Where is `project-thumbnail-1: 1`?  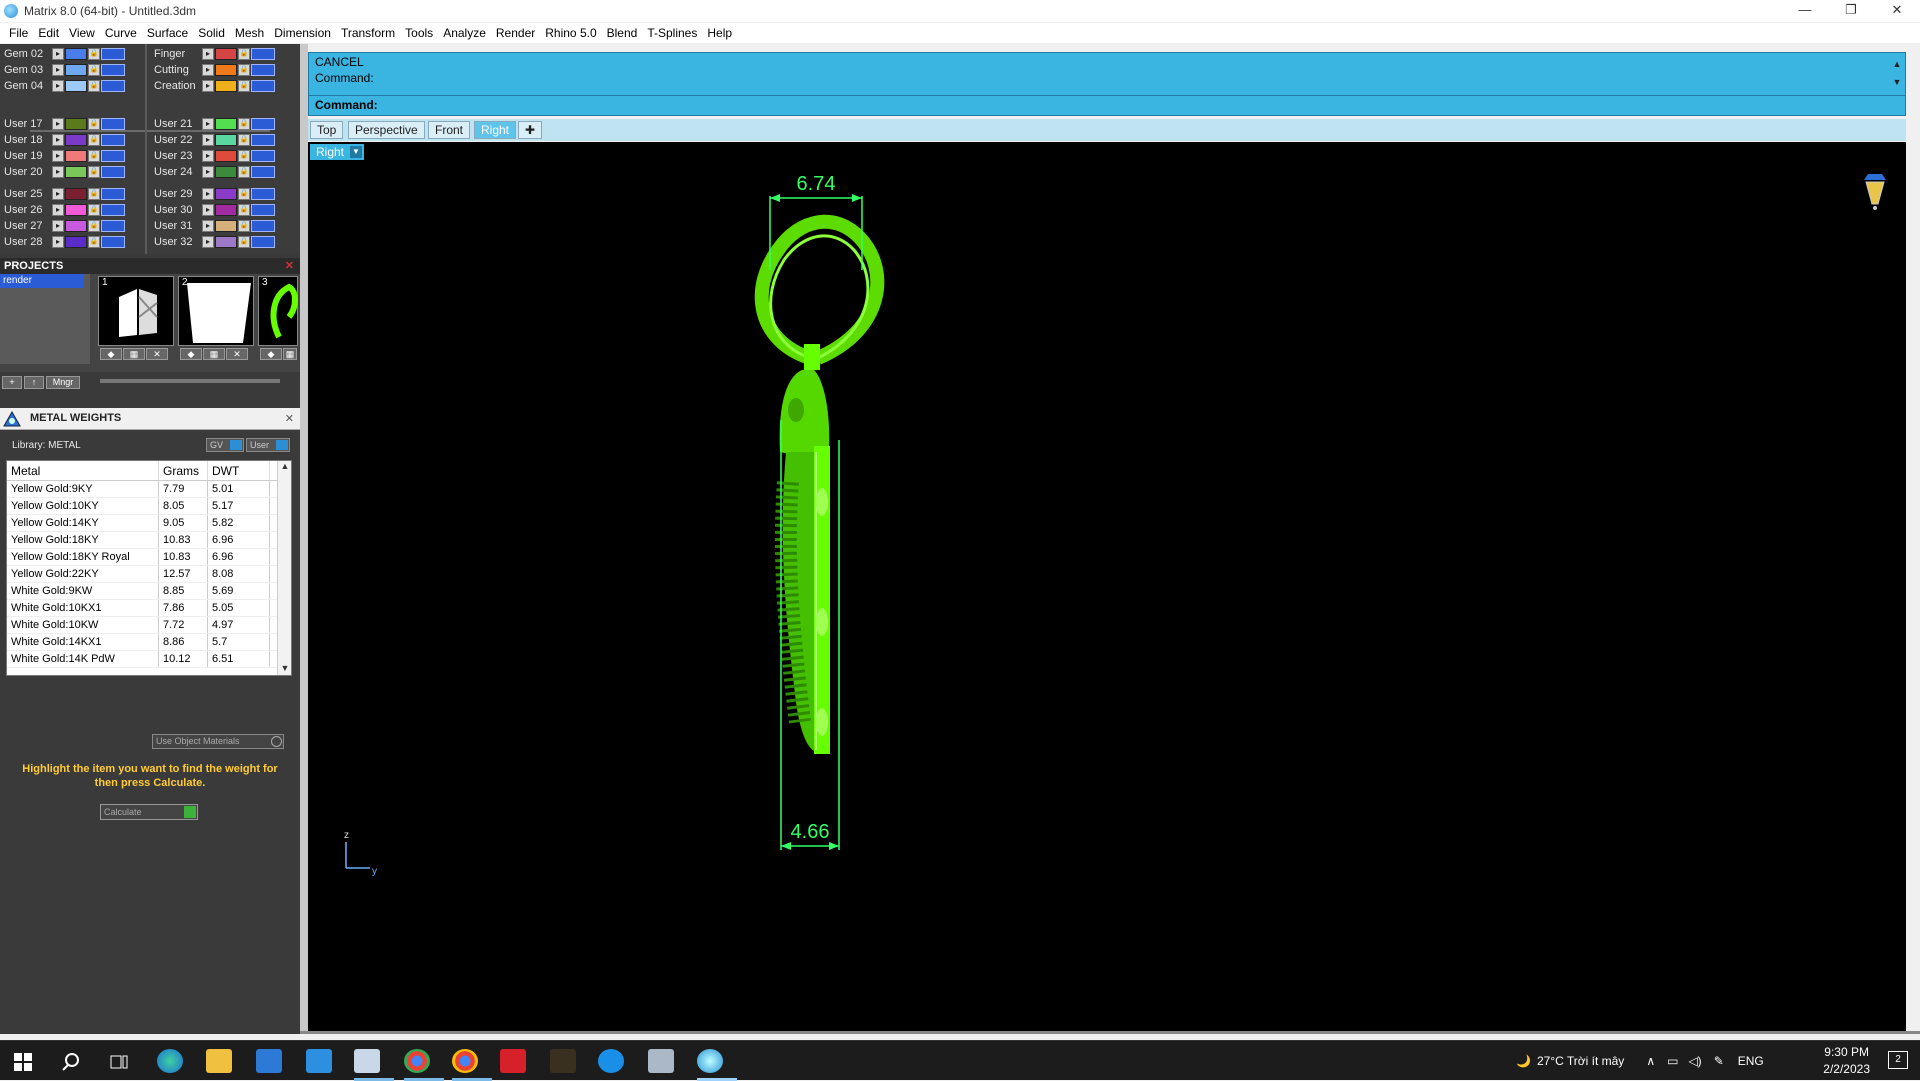 project-thumbnail-1: 1 is located at coordinates (136, 311).